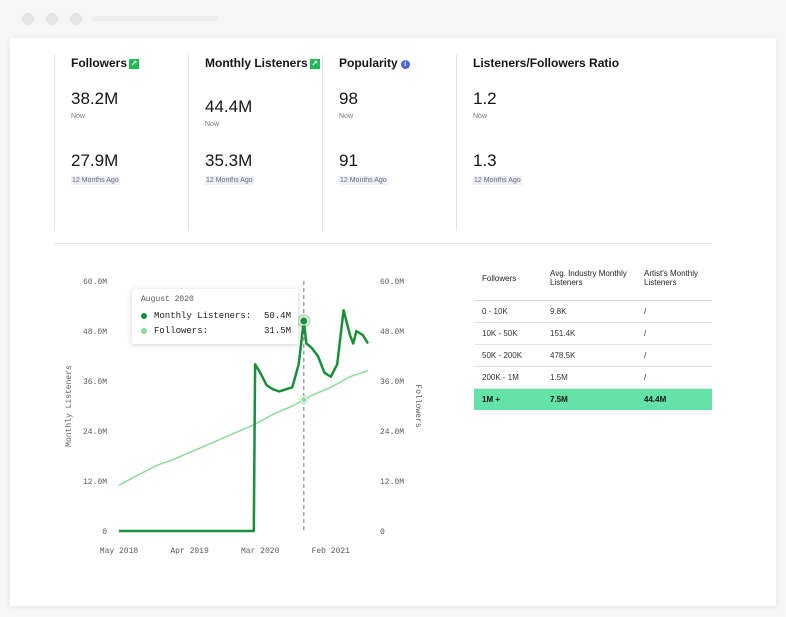 This screenshot has width=786, height=617. I want to click on stat-ago-value: 91, so click(348, 160).